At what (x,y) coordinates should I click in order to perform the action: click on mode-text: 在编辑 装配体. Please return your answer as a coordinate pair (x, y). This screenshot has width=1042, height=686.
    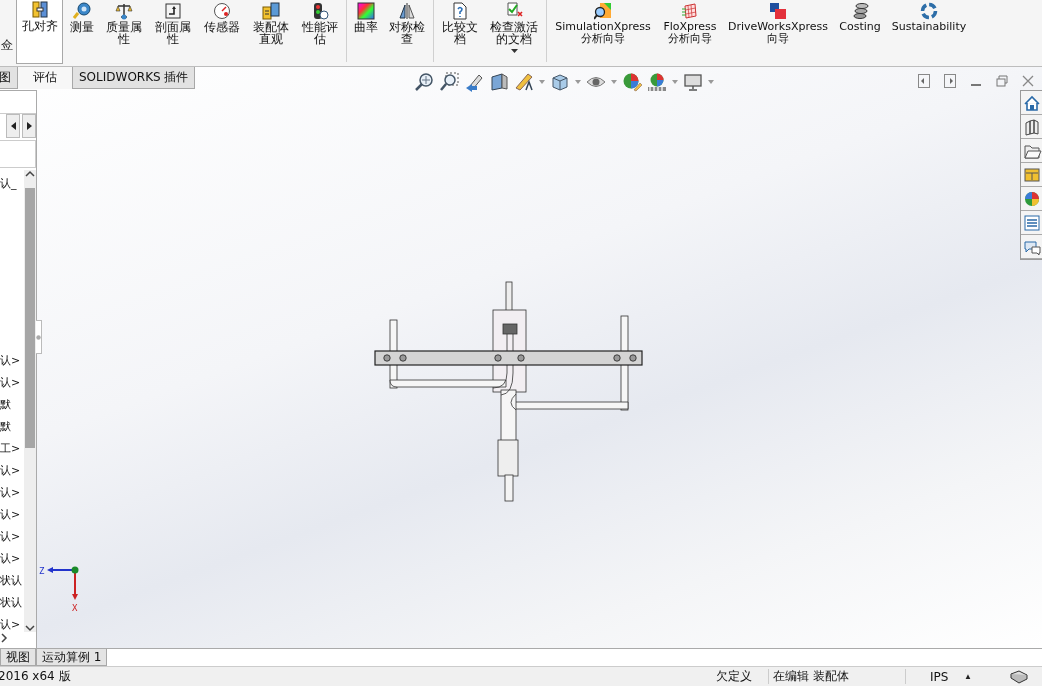
    Looking at the image, I should click on (811, 676).